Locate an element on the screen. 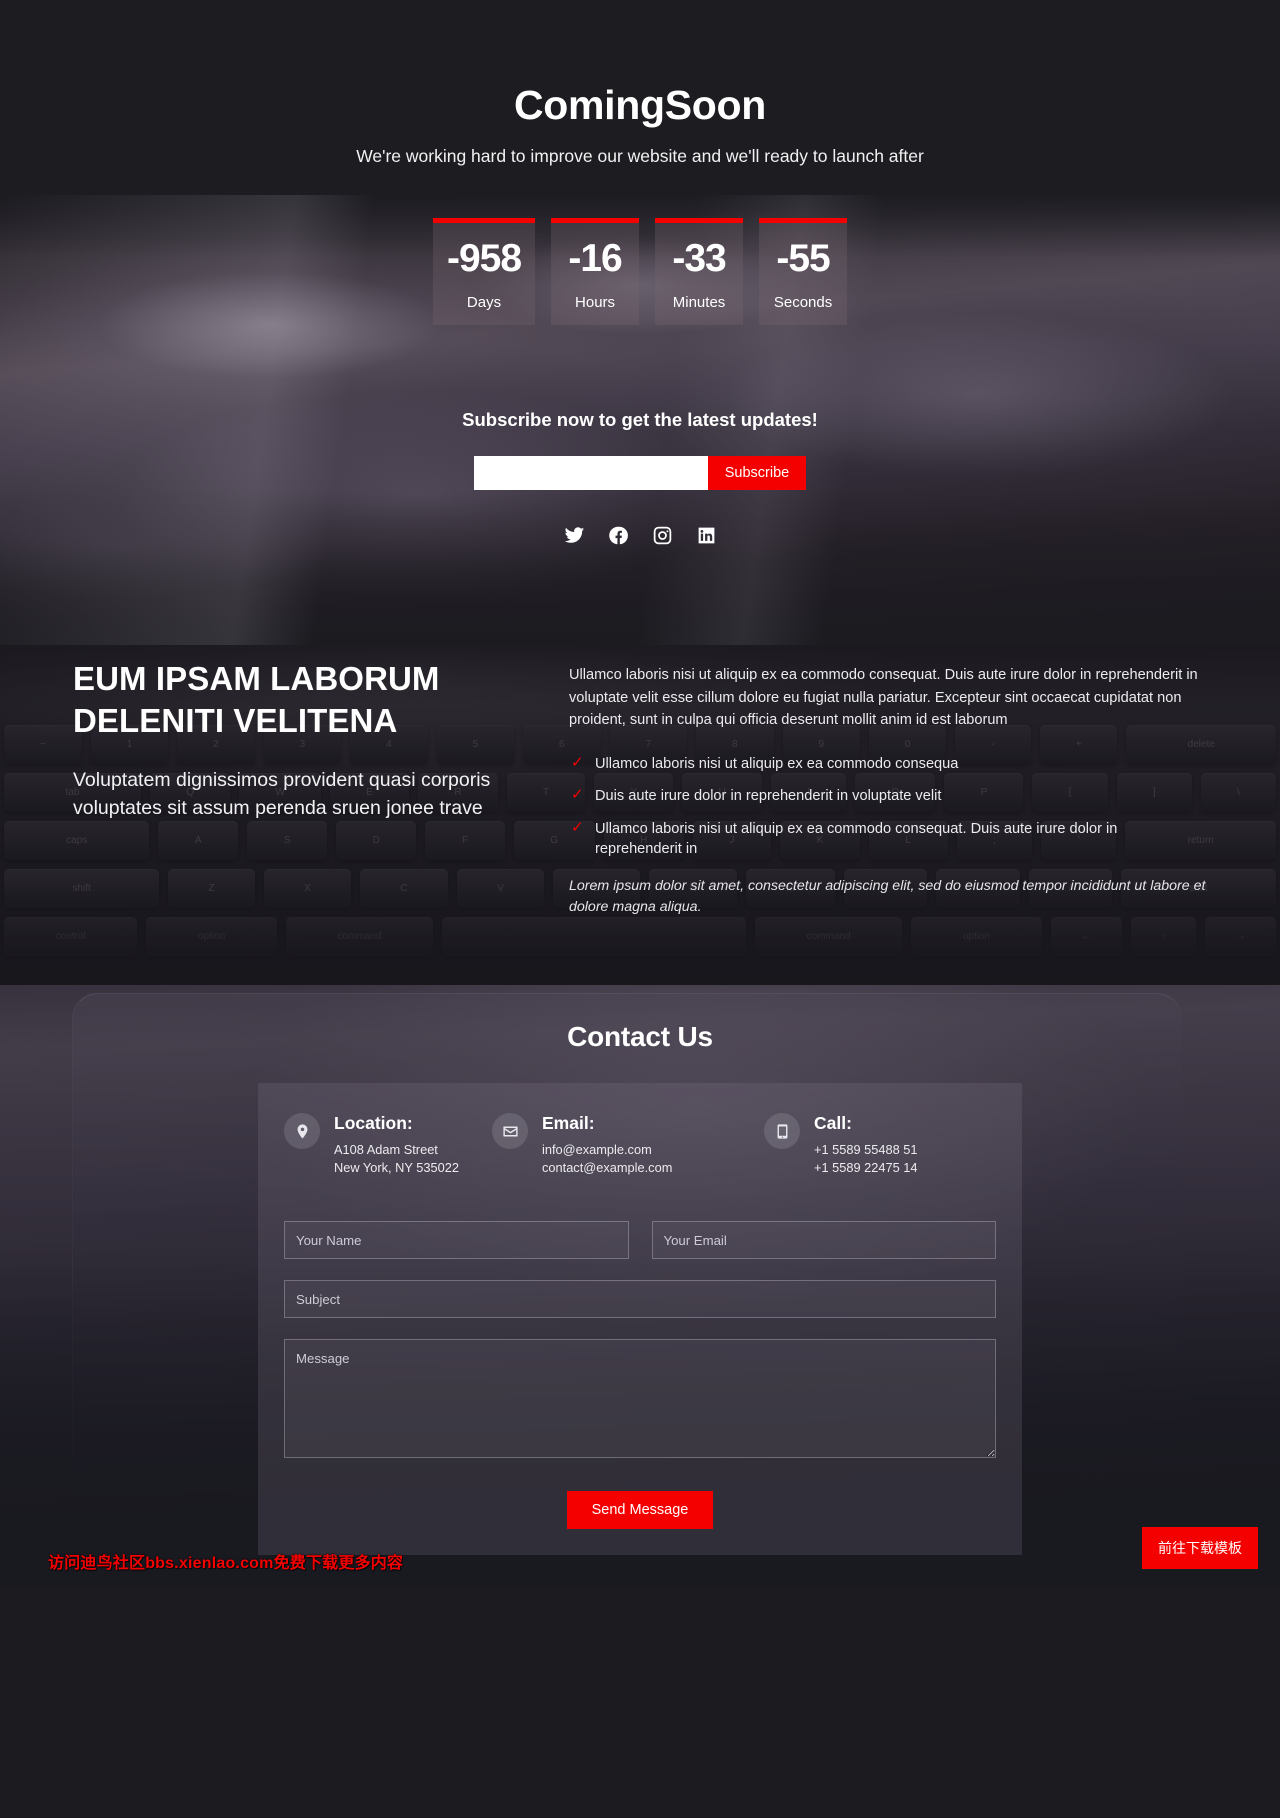 The width and height of the screenshot is (1280, 1818). page-title: ComingSoon is located at coordinates (640, 105).